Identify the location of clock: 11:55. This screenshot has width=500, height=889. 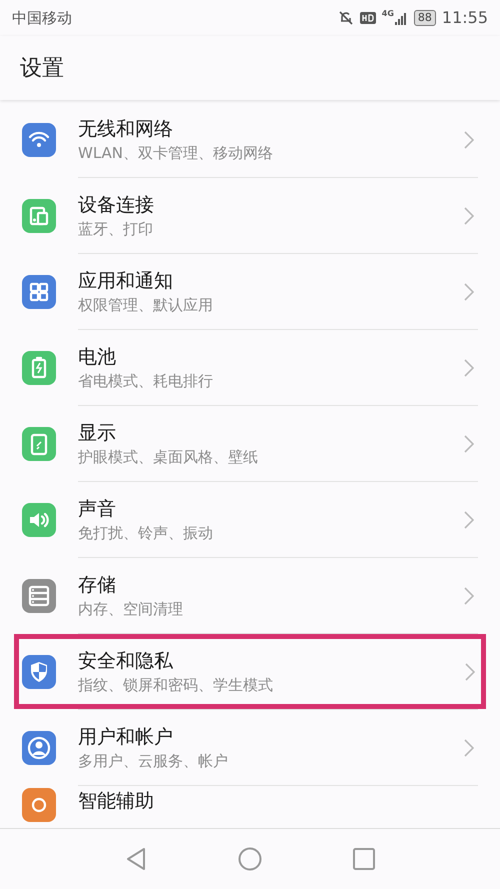
(465, 18).